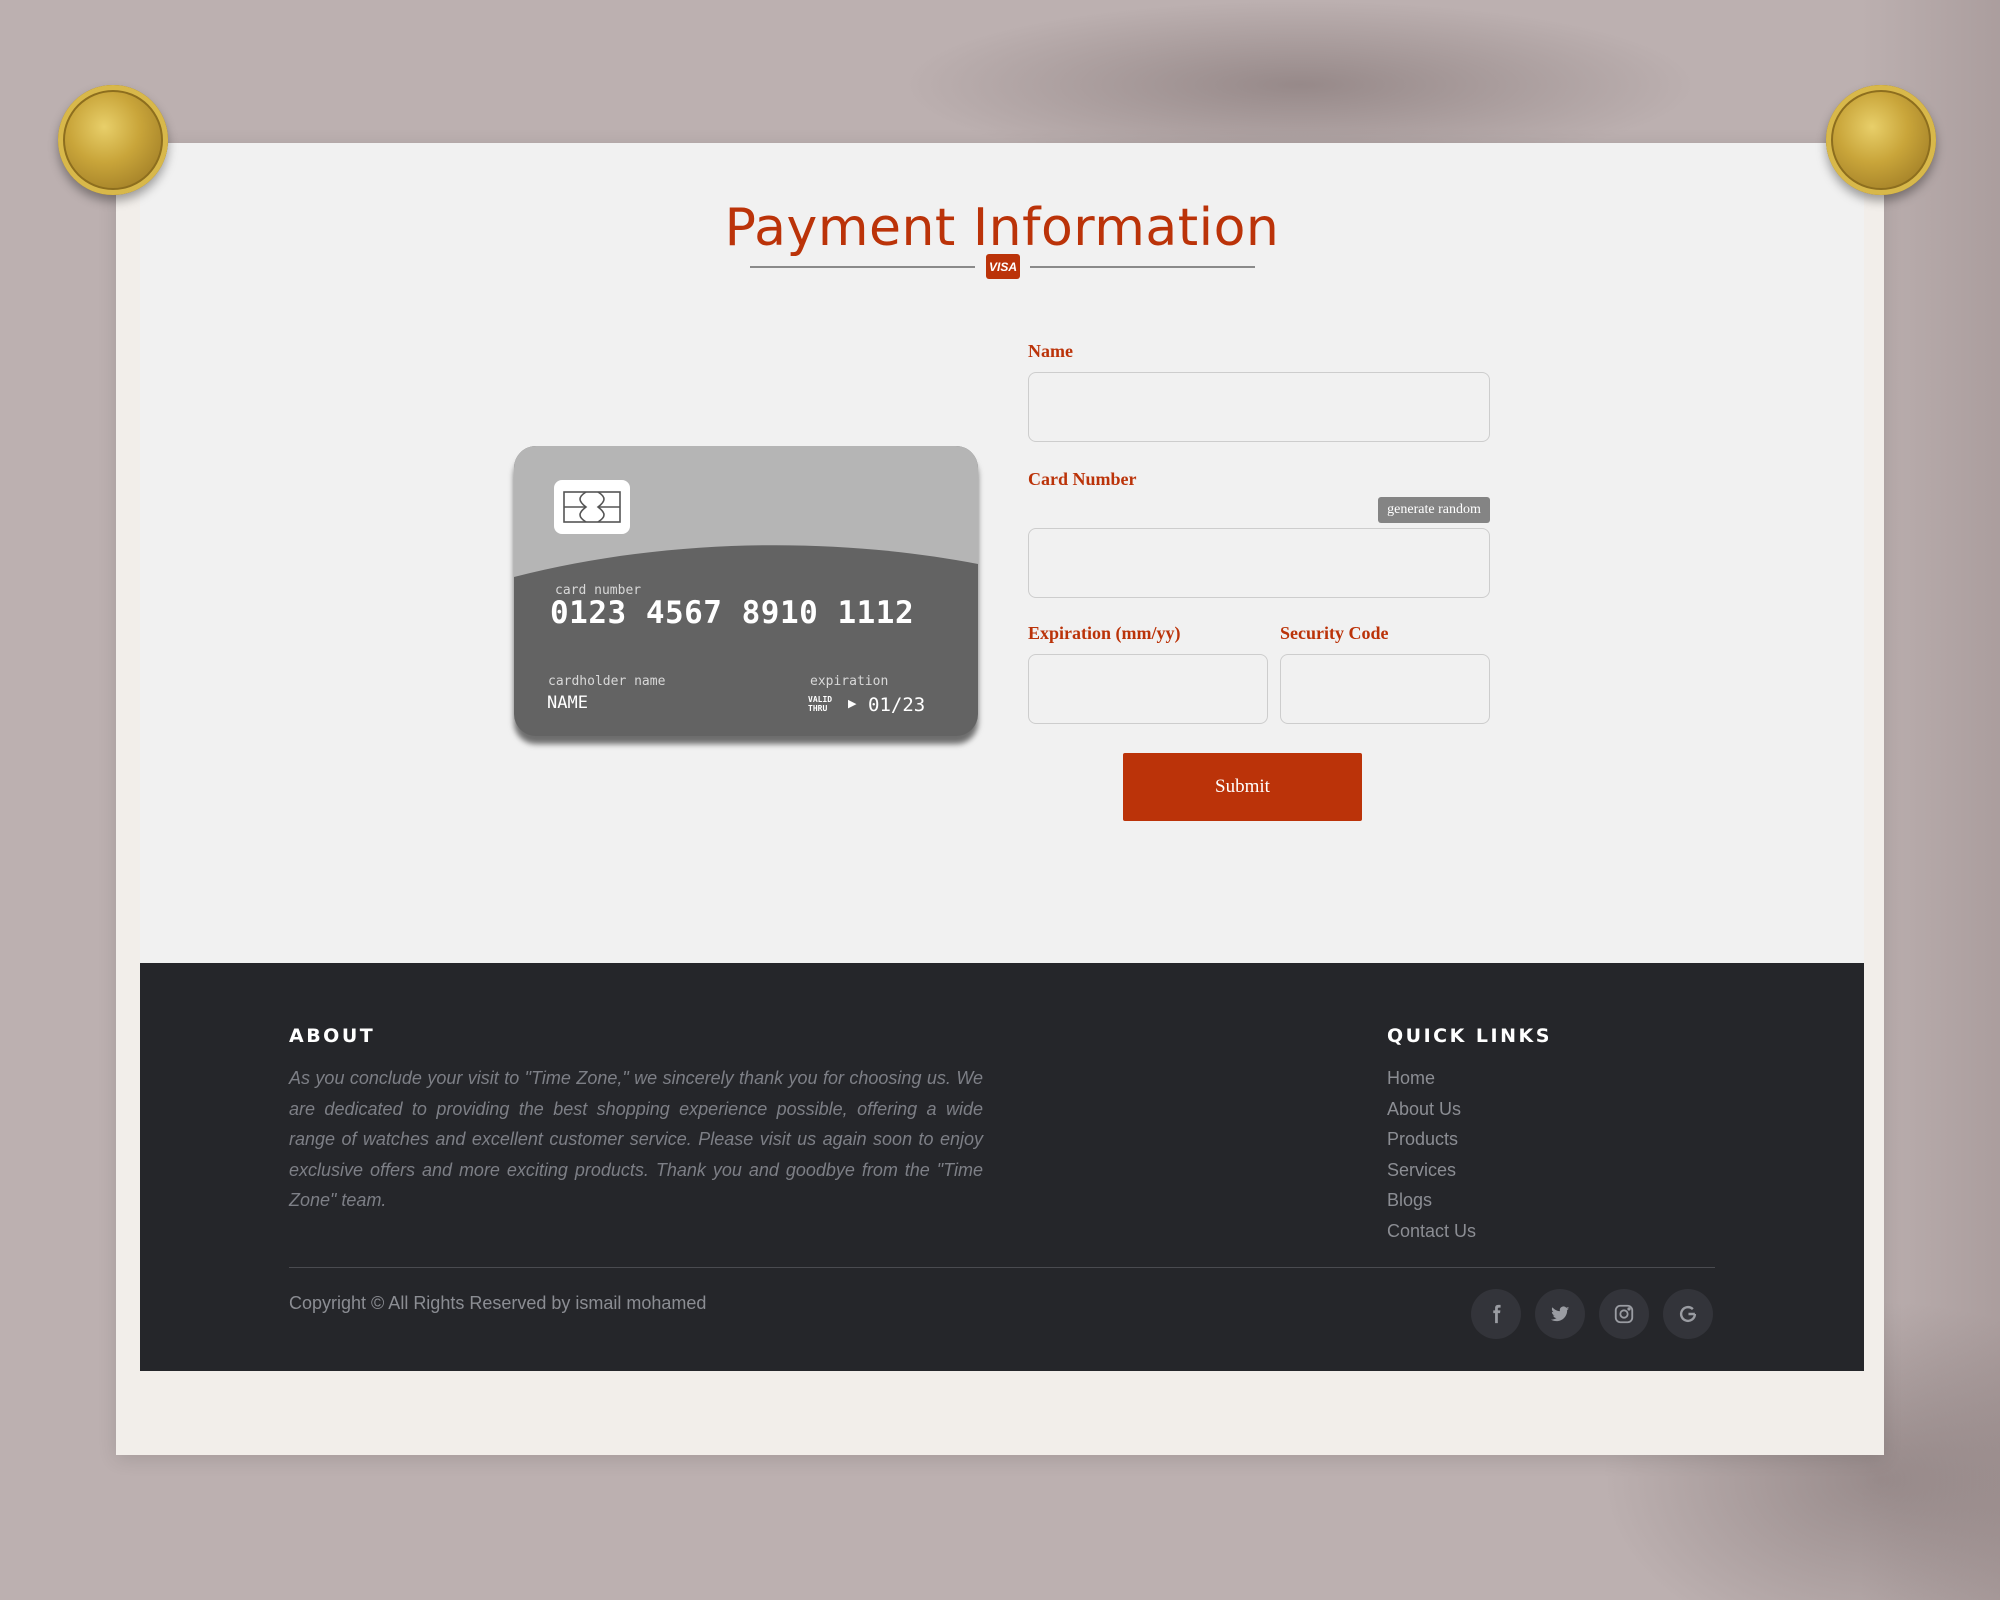  What do you see at coordinates (1050, 351) in the screenshot?
I see `name-label: Name` at bounding box center [1050, 351].